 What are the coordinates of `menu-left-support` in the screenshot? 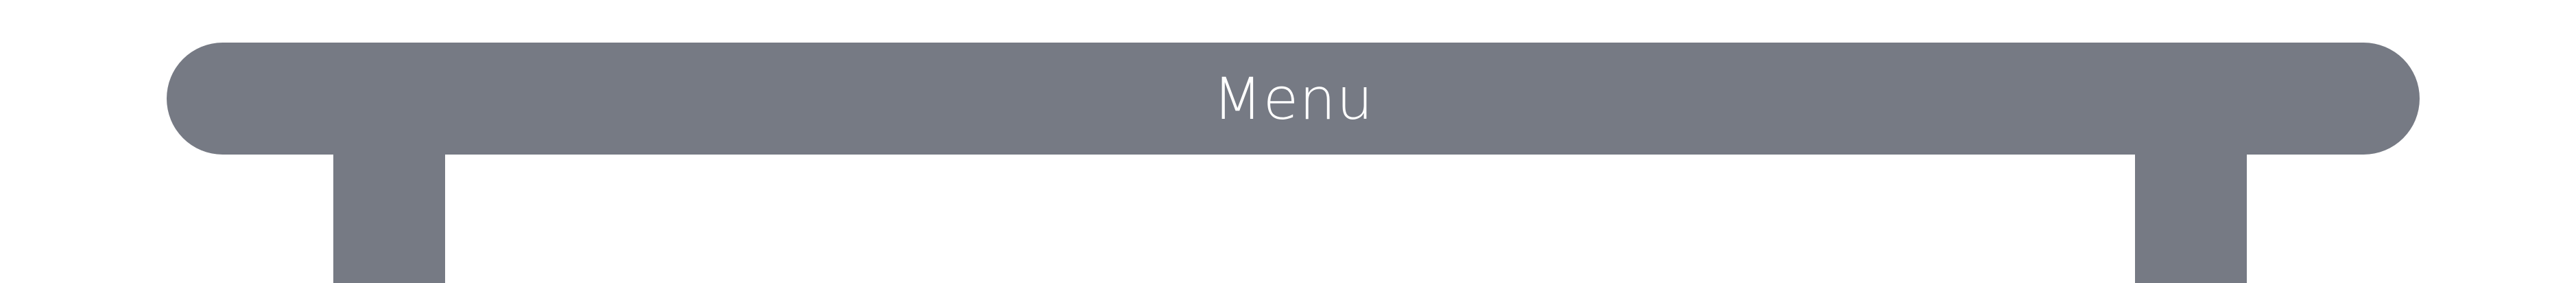 It's located at (389, 210).